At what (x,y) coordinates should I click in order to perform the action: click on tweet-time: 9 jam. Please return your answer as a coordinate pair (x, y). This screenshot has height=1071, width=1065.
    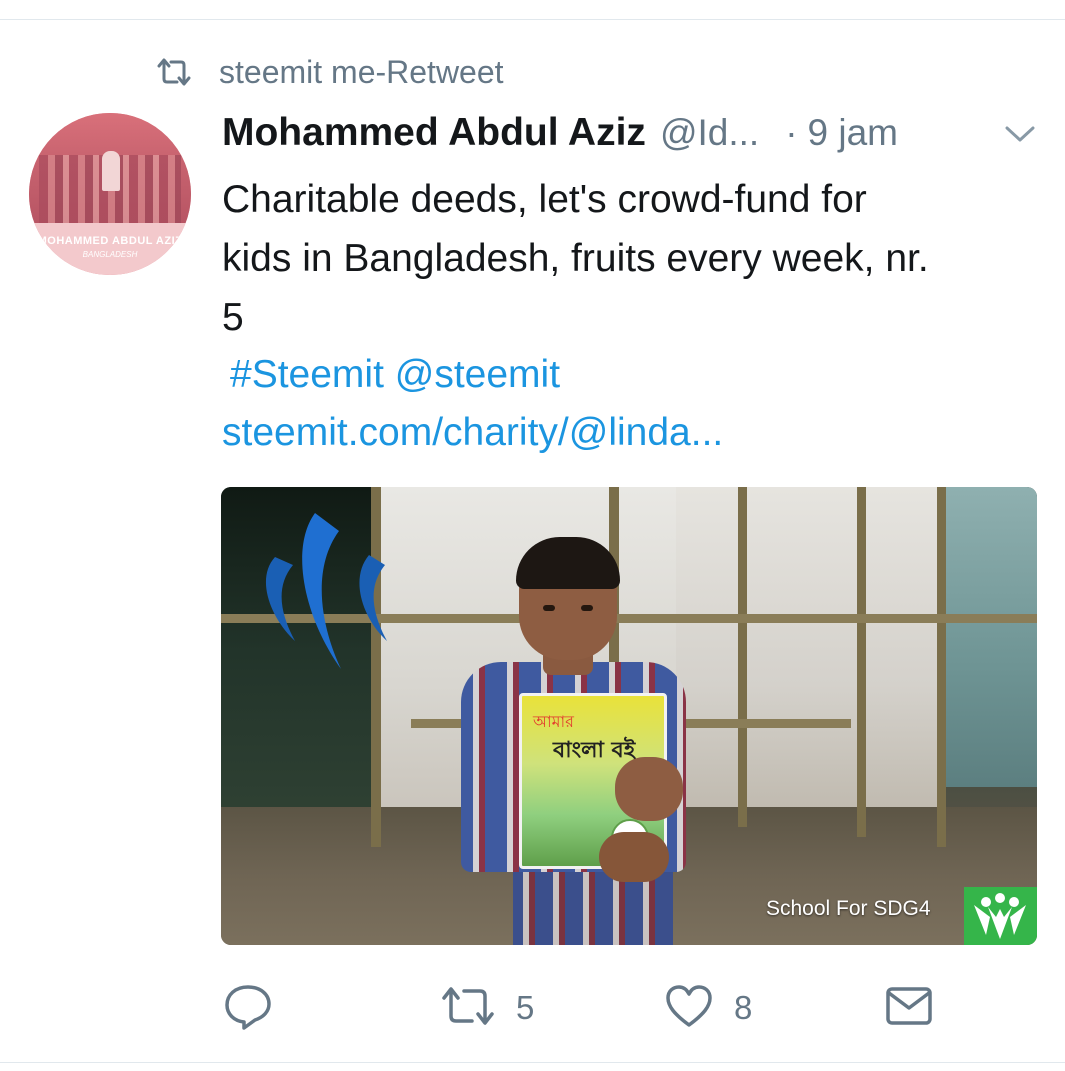
    Looking at the image, I should click on (853, 133).